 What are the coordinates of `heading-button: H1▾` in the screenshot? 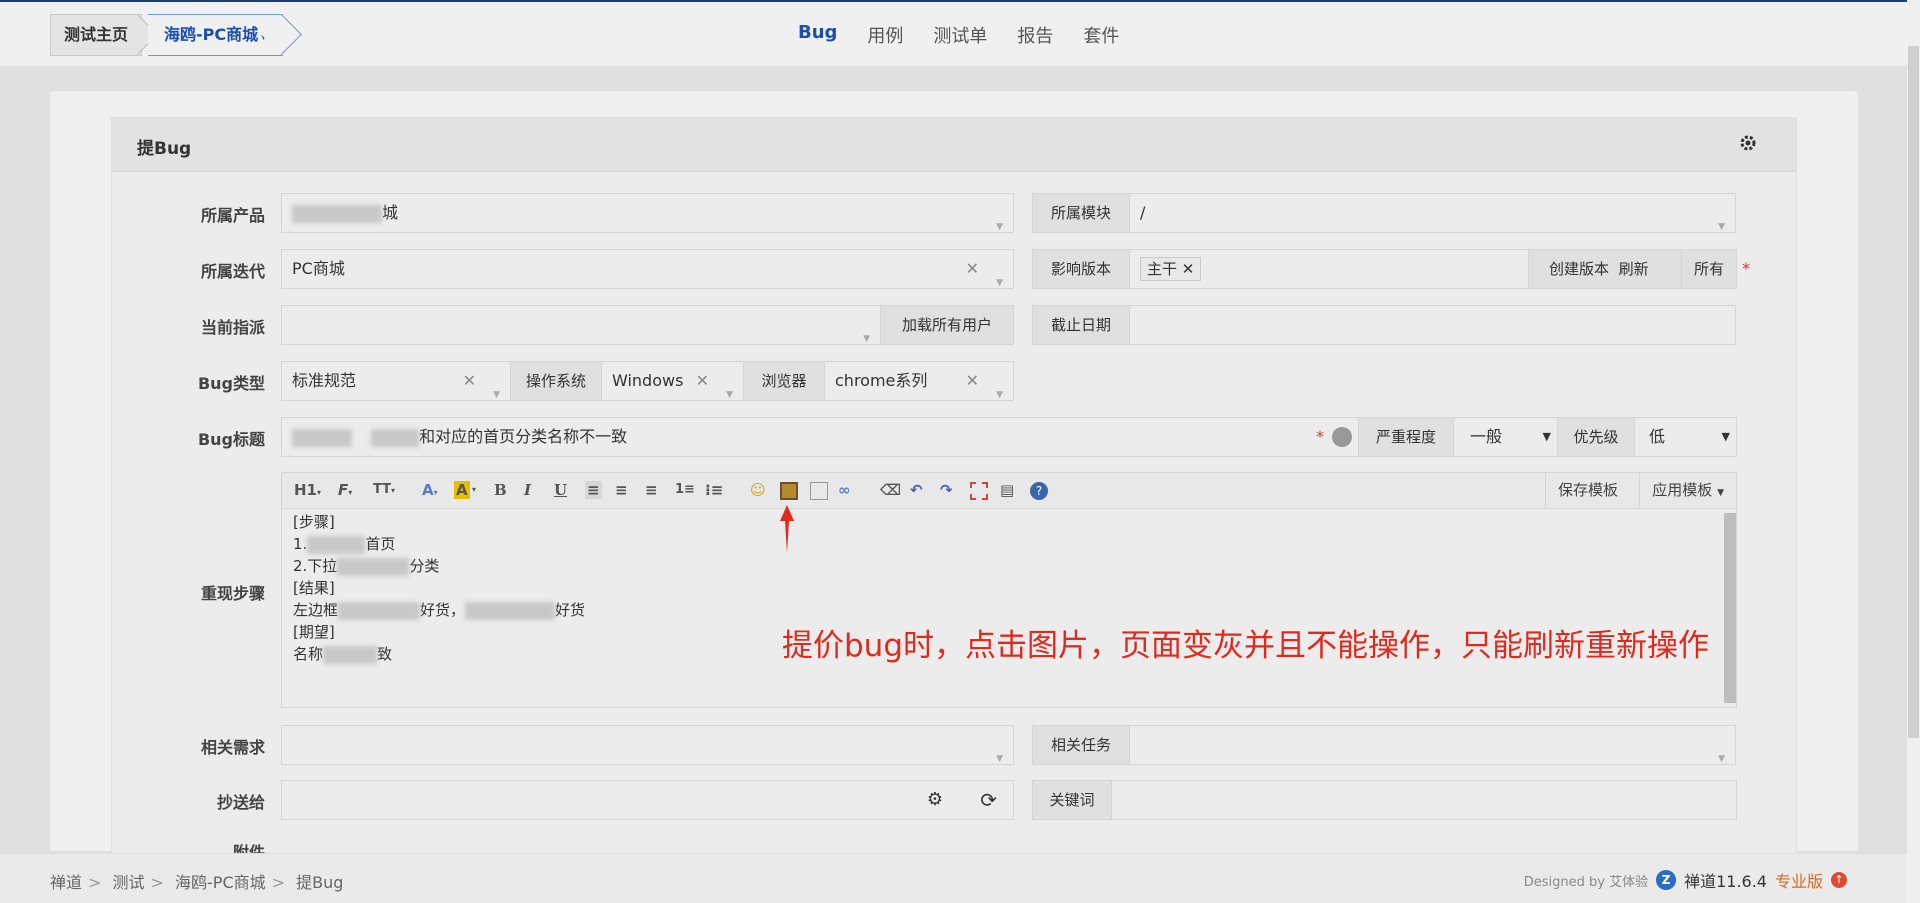 It's located at (307, 491).